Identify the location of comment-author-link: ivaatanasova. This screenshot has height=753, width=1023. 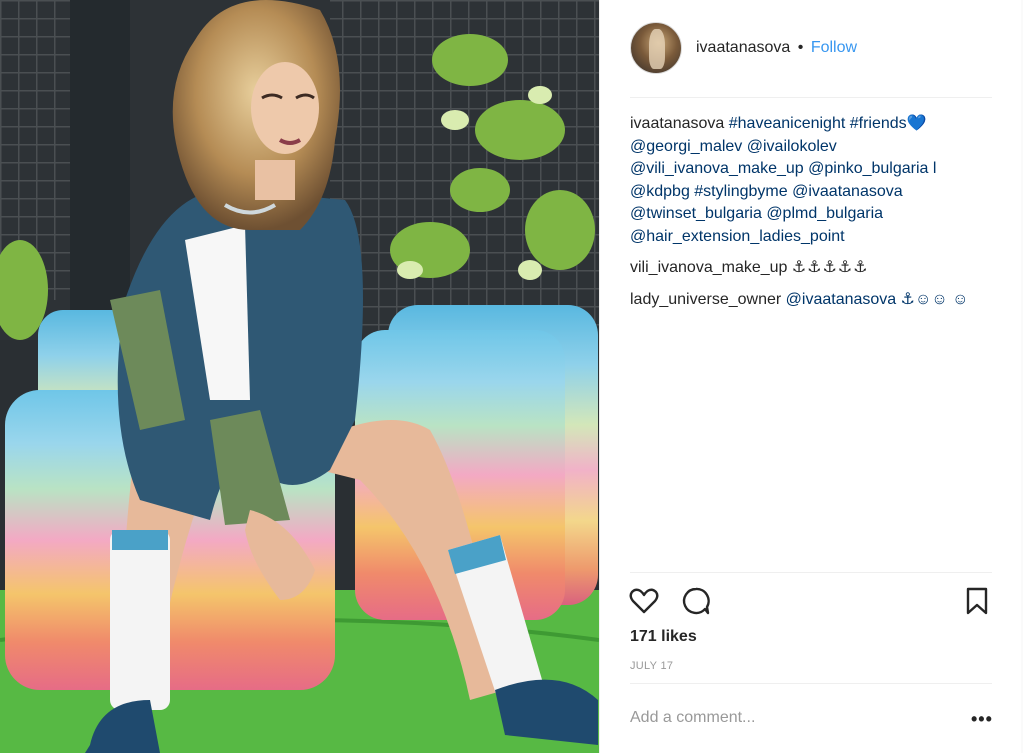
(677, 123).